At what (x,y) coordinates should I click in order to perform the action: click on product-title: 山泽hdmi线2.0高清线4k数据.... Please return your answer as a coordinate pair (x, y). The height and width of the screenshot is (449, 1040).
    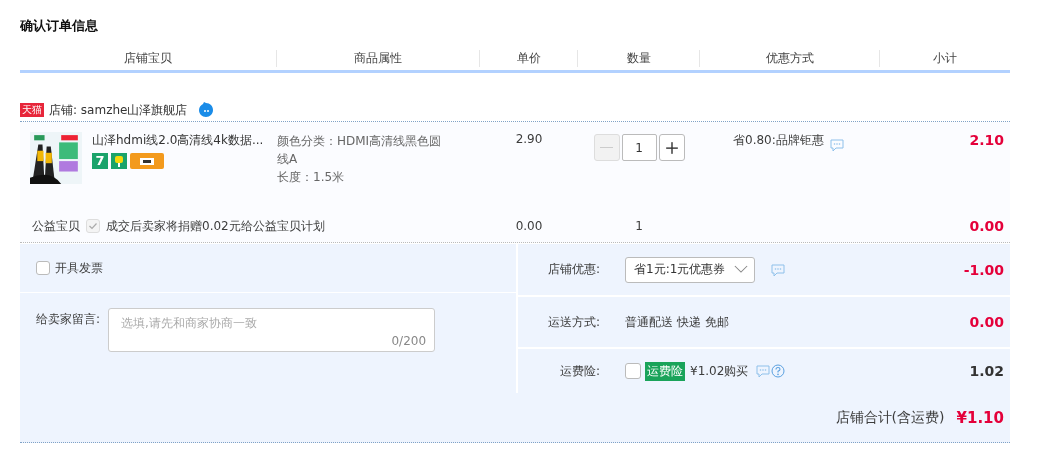
    Looking at the image, I should click on (178, 140).